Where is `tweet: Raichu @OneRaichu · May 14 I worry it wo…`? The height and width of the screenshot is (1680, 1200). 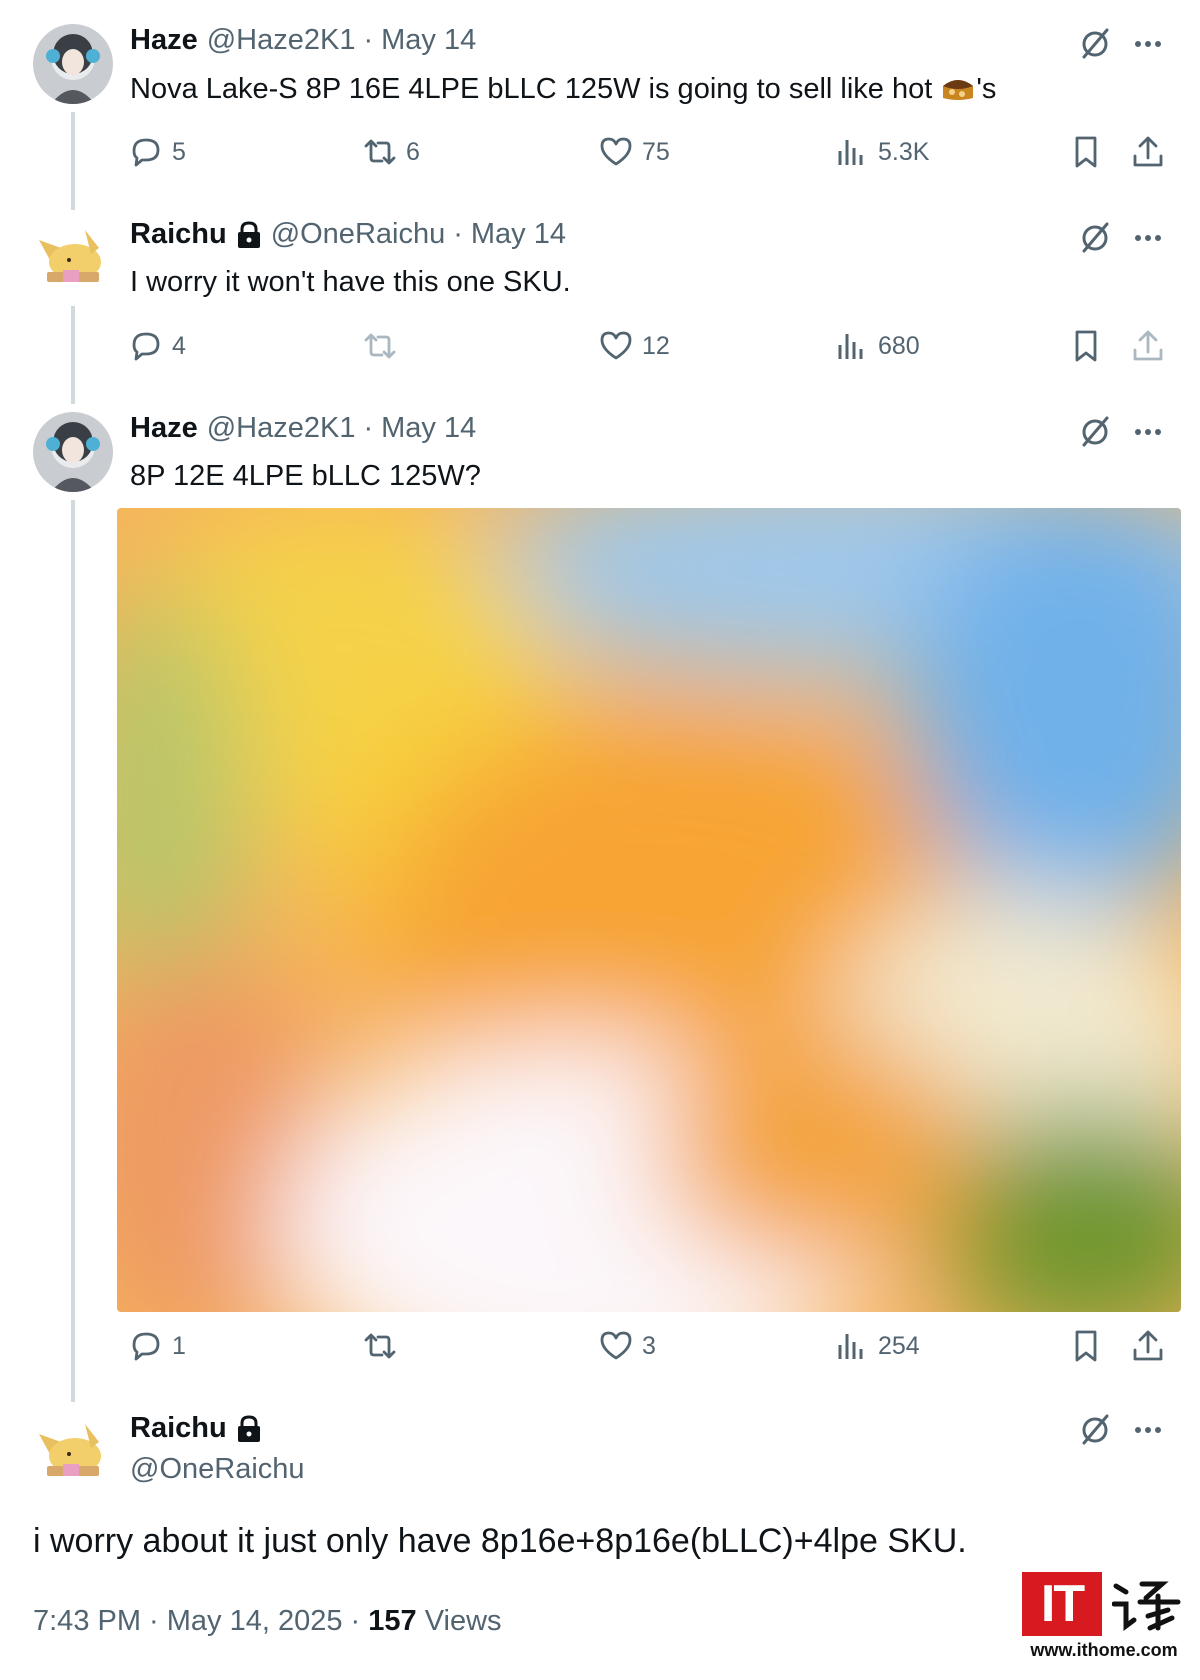 tweet: Raichu @OneRaichu · May 14 I worry it wo… is located at coordinates (600, 294).